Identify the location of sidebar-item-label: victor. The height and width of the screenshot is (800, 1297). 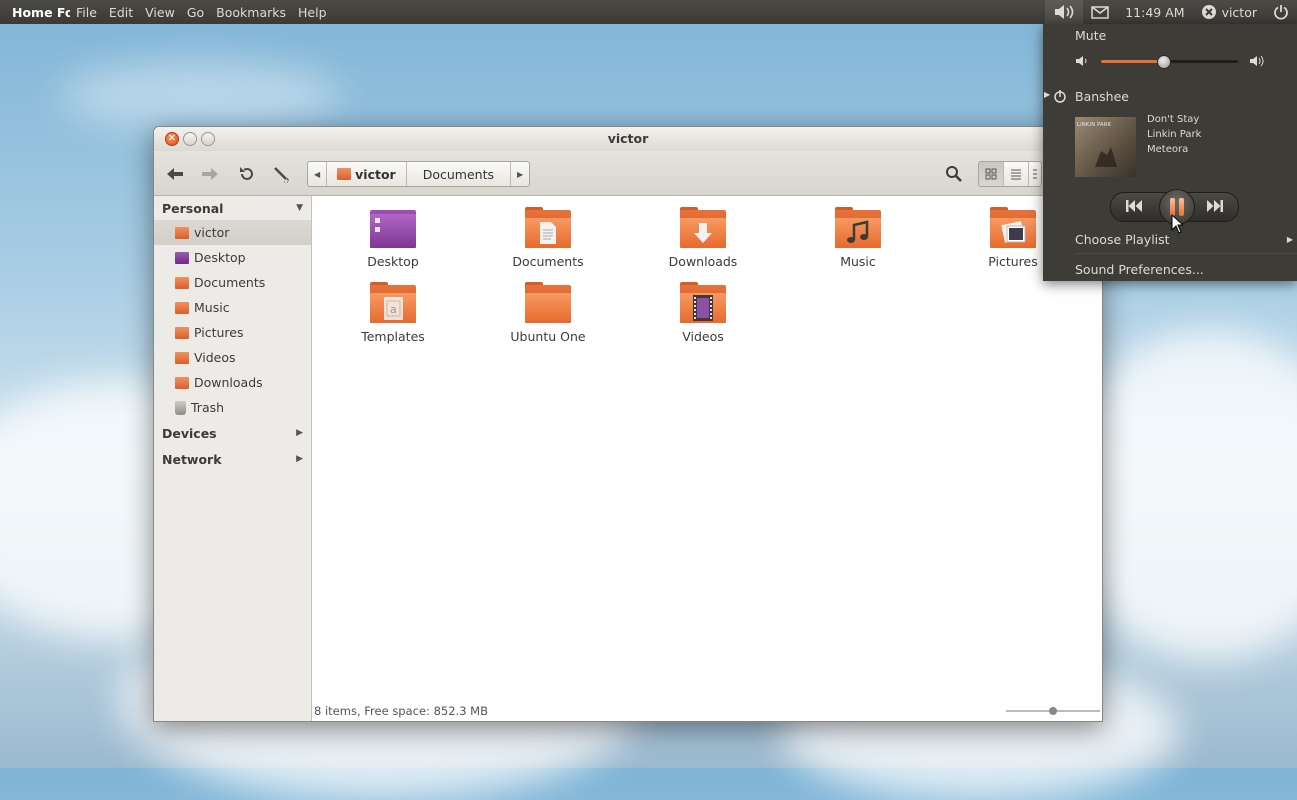
(212, 232).